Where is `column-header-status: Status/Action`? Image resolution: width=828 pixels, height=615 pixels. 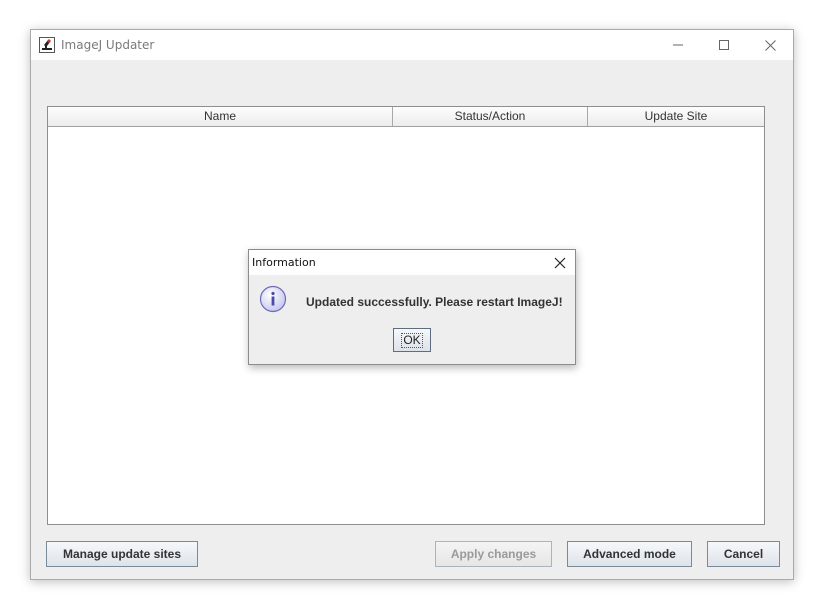
column-header-status: Status/Action is located at coordinates (490, 116).